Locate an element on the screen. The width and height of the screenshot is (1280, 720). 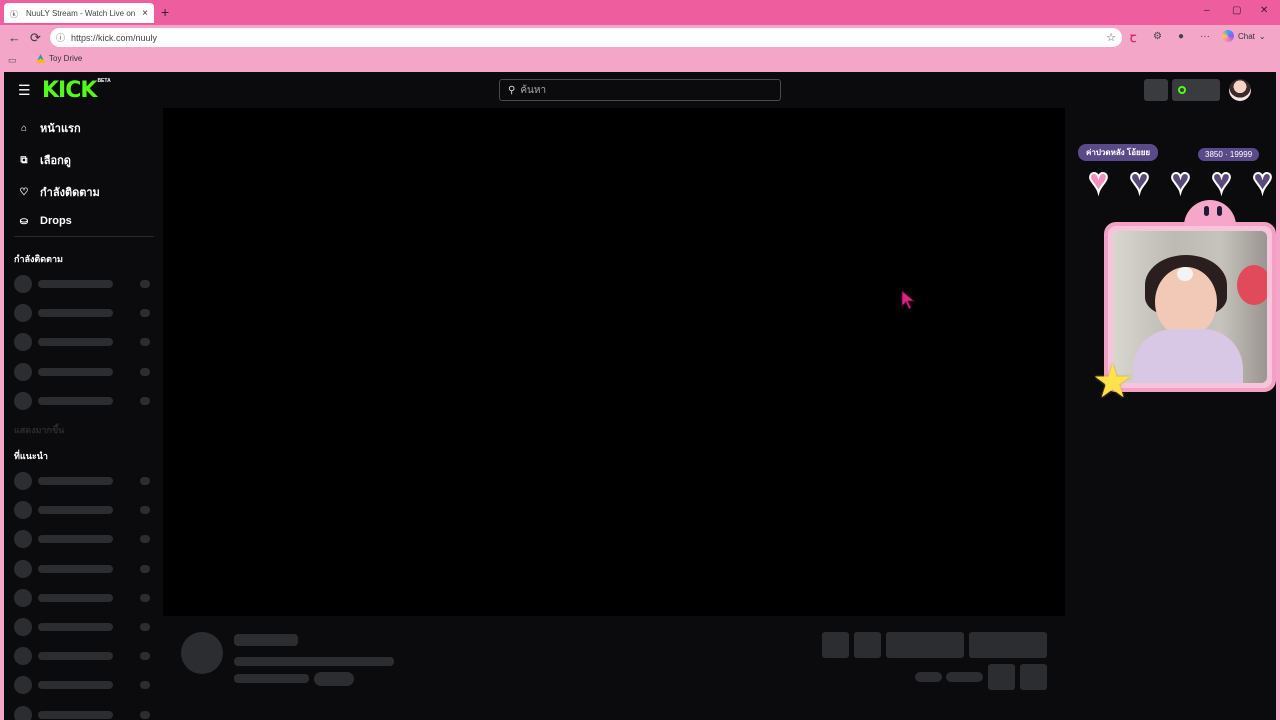
following-heading: กำลังติดตาม is located at coordinates (38, 259).